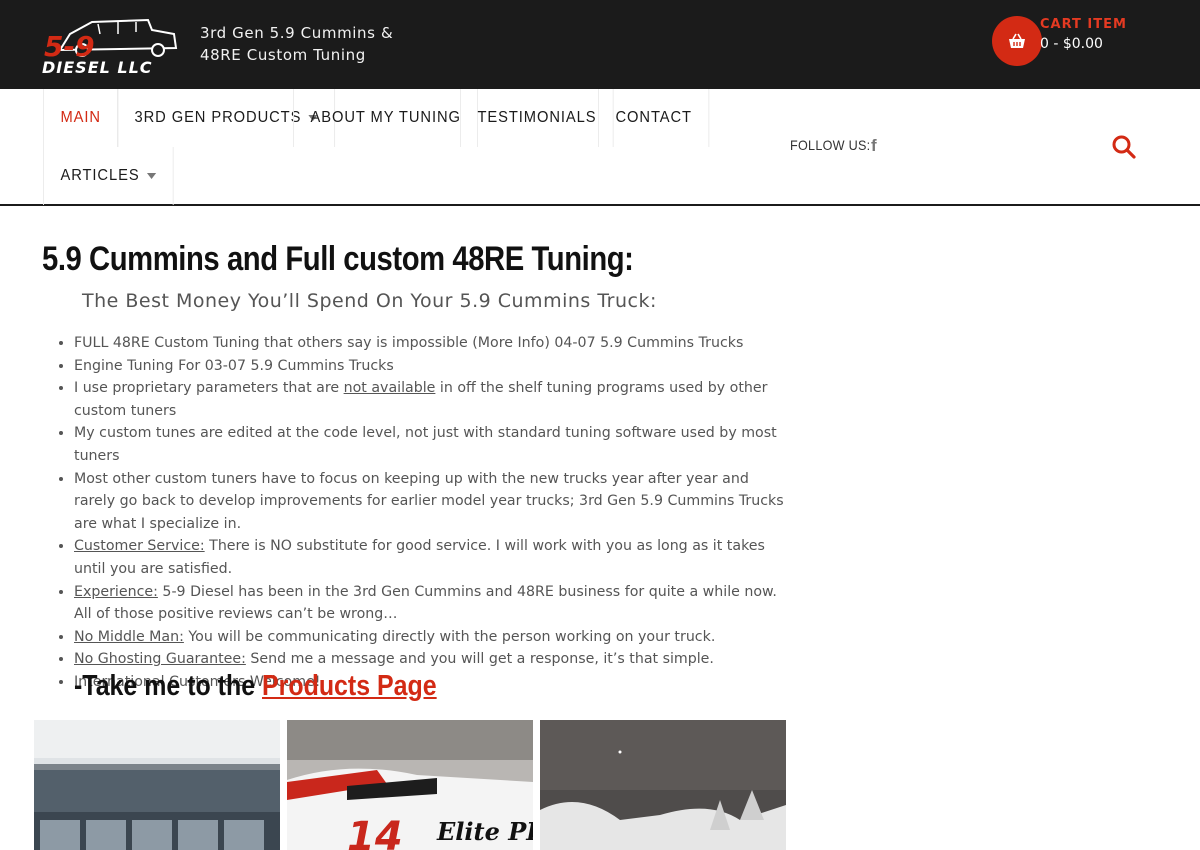  Describe the element at coordinates (209, 388) in the screenshot. I see `list-item-text: I use proprietary parameters that are` at that location.